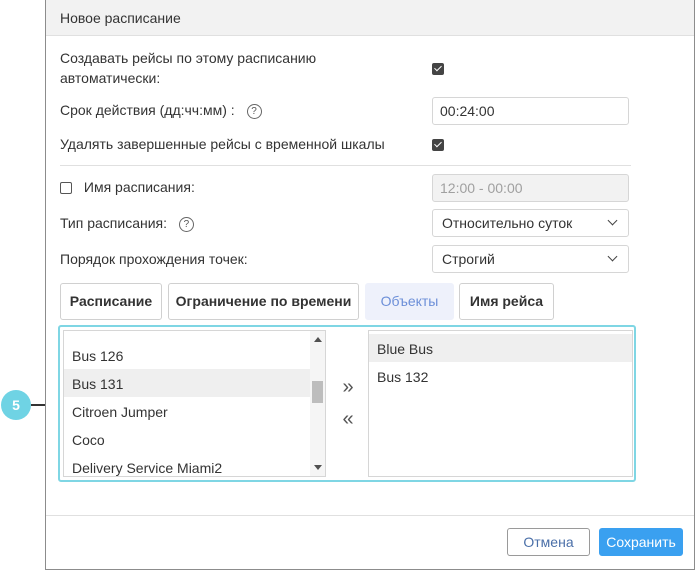  What do you see at coordinates (500, 403) in the screenshot?
I see `selected-units-list: Blue Bus Bus 132` at bounding box center [500, 403].